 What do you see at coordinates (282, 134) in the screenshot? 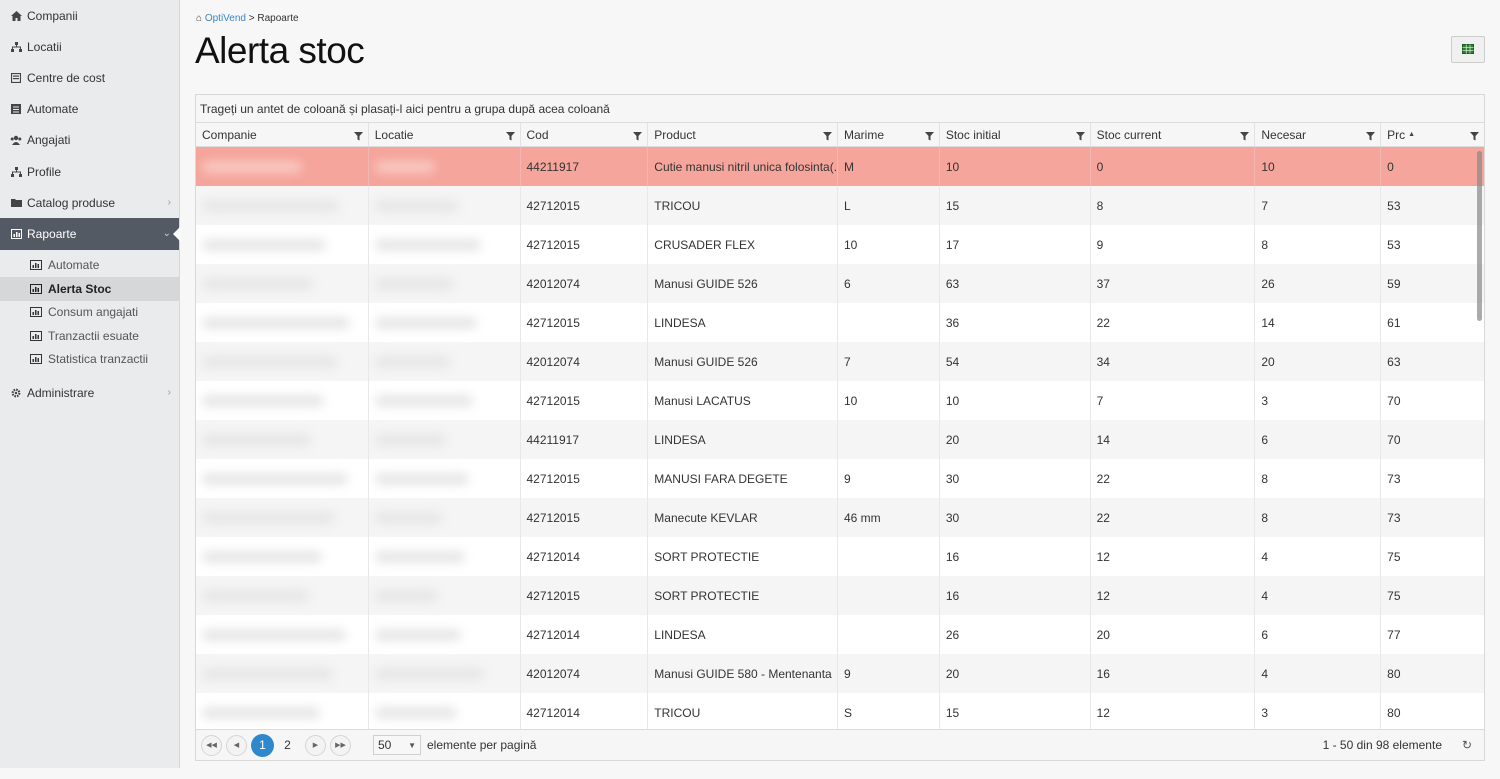
I see `column-header: Companie` at bounding box center [282, 134].